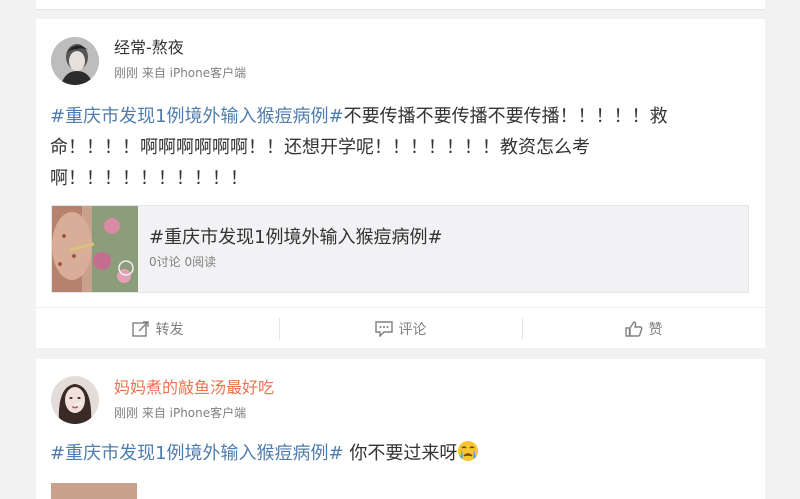 Image resolution: width=800 pixels, height=499 pixels. I want to click on topic-card-stats: 0讨论 0阅读, so click(183, 262).